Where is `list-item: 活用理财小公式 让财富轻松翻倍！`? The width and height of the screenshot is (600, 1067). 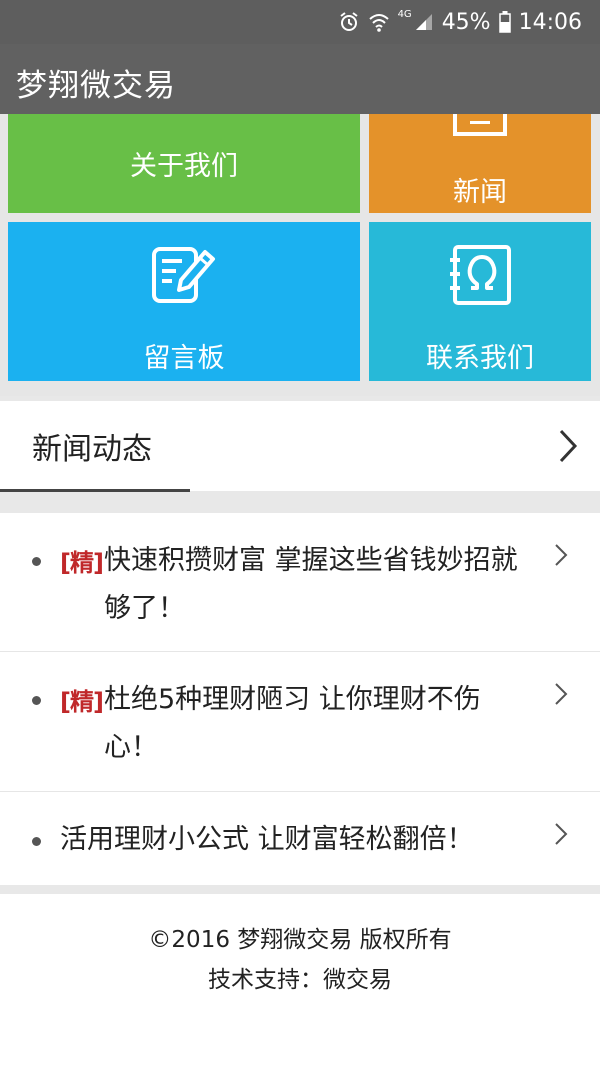 list-item: 活用理财小公式 让财富轻松翻倍！ is located at coordinates (300, 838).